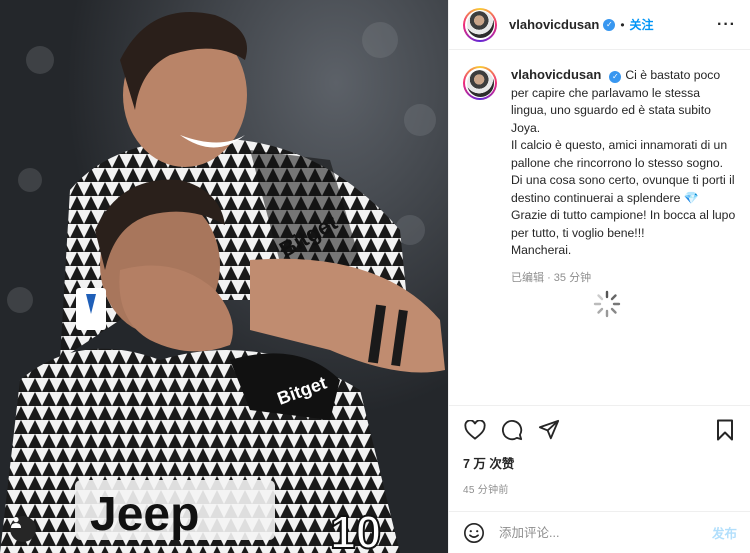 Image resolution: width=750 pixels, height=553 pixels. What do you see at coordinates (600, 462) in the screenshot?
I see `likes-count: 7 万 次赞` at bounding box center [600, 462].